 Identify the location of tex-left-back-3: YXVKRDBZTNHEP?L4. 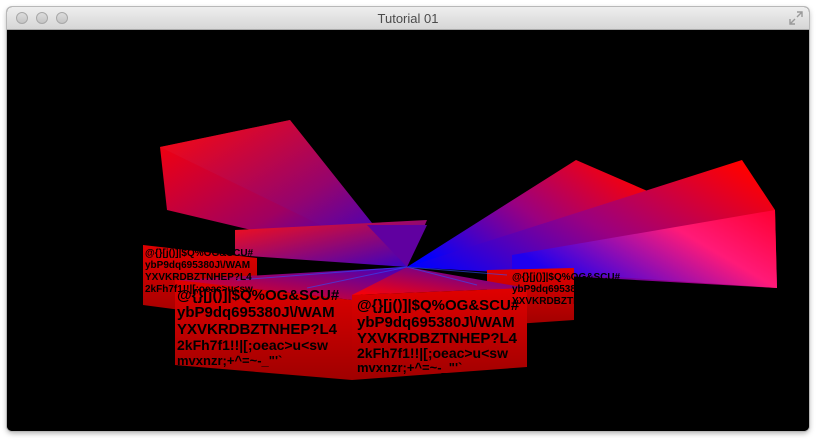
(198, 277).